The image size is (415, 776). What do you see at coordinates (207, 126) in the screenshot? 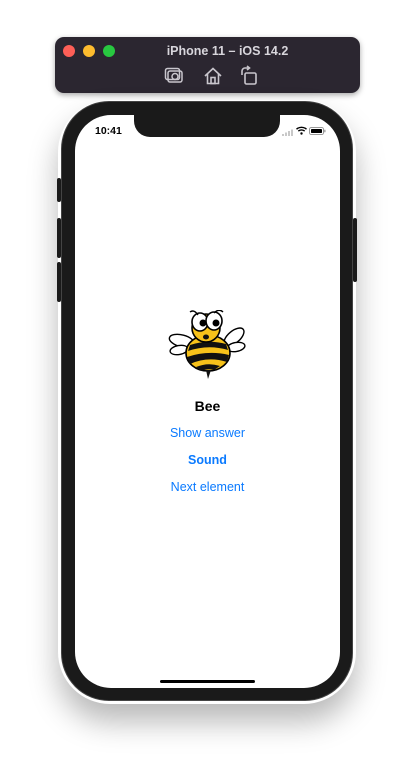
I see `notch` at bounding box center [207, 126].